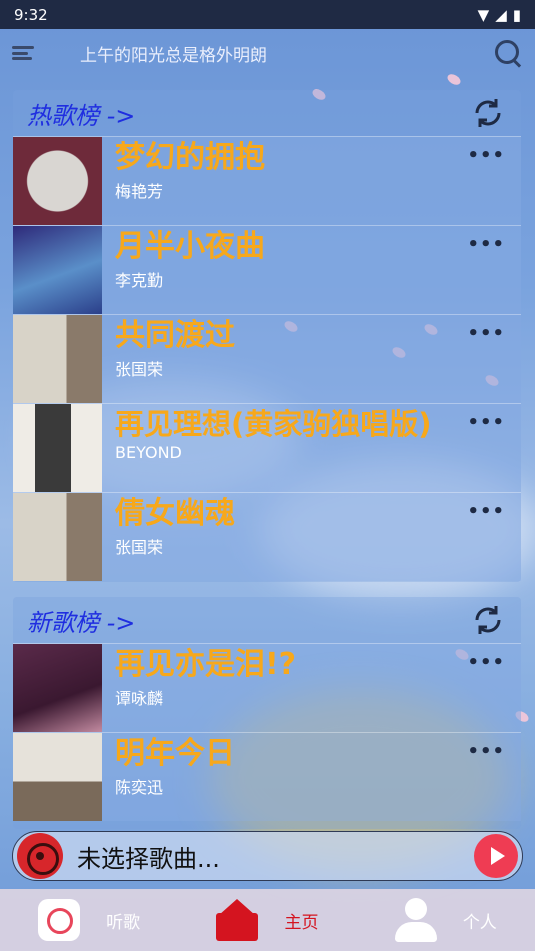 The image size is (535, 951). I want to click on song-info: 共同渡过 张国荣, so click(311, 359).